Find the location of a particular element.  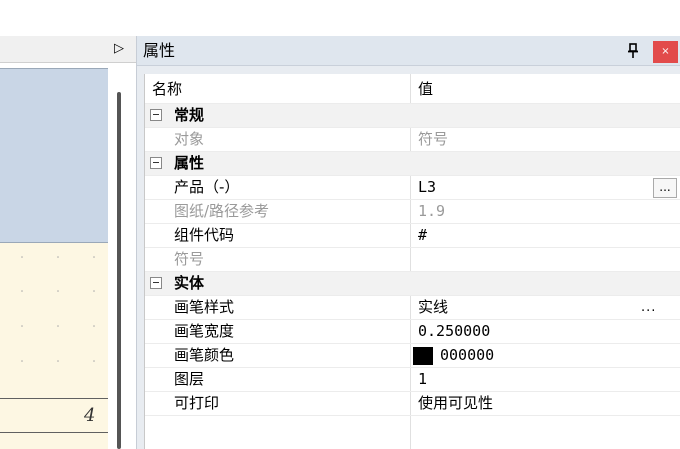

property-name: 画笔宽度 is located at coordinates (204, 331).